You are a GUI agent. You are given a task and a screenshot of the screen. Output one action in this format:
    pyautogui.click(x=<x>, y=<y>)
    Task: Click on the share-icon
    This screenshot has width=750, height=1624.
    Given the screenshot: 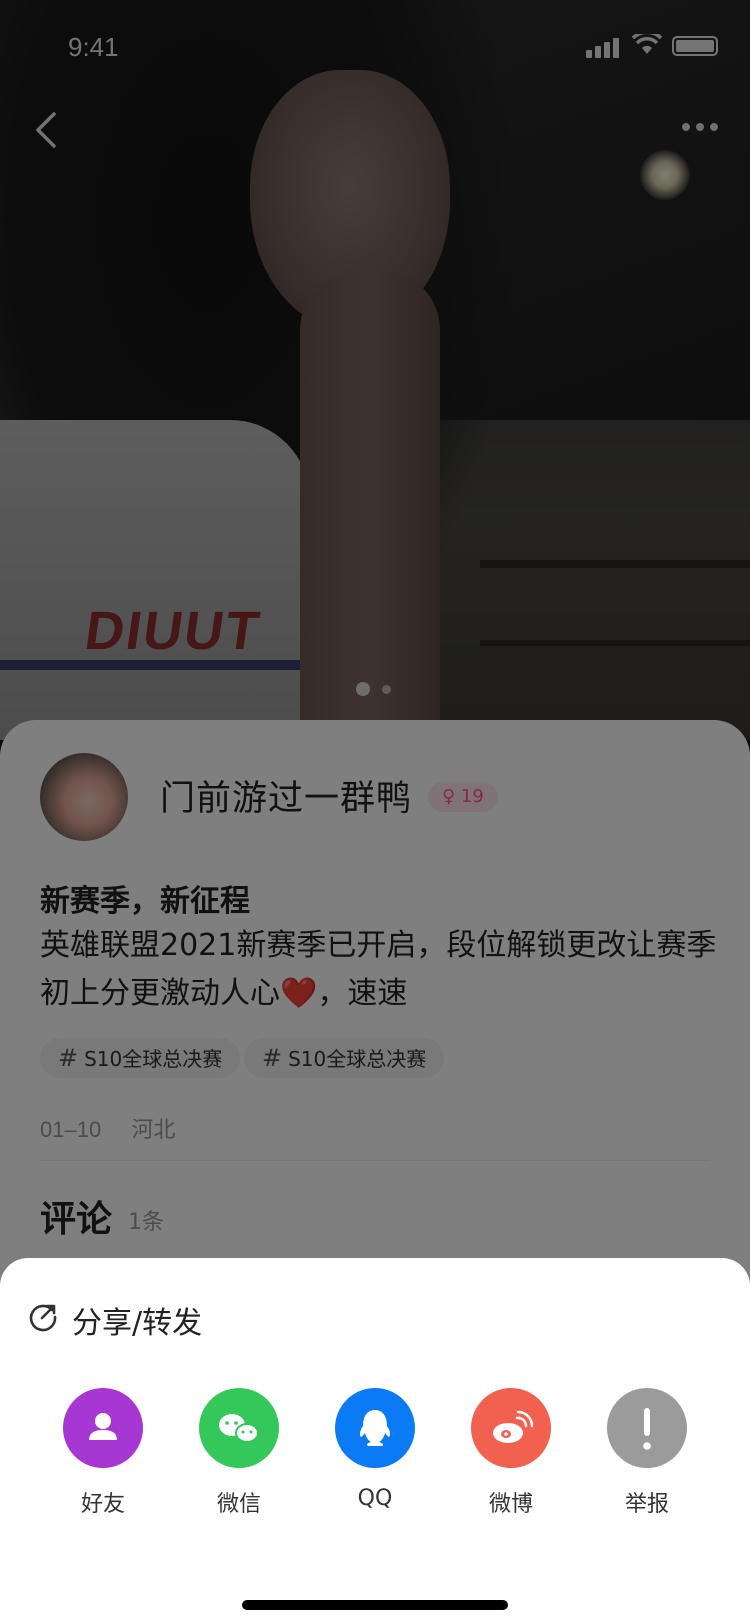 What is the action you would take?
    pyautogui.click(x=43, y=1318)
    